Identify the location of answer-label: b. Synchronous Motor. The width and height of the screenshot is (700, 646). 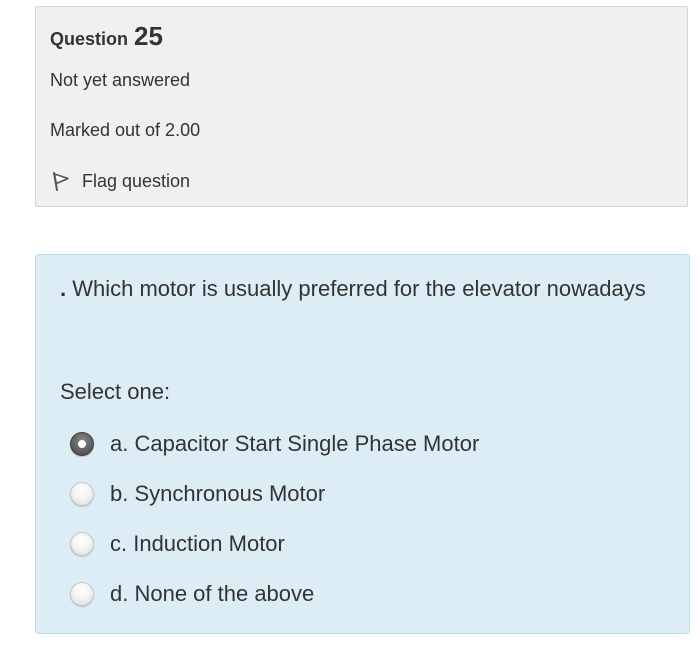
(217, 494).